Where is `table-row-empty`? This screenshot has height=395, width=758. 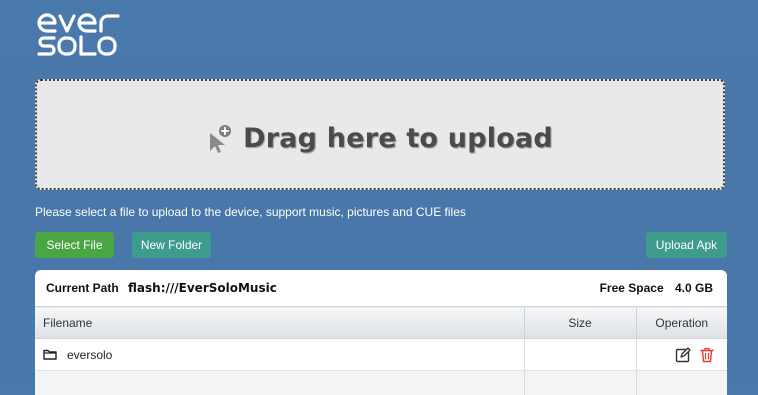
table-row-empty is located at coordinates (381, 383).